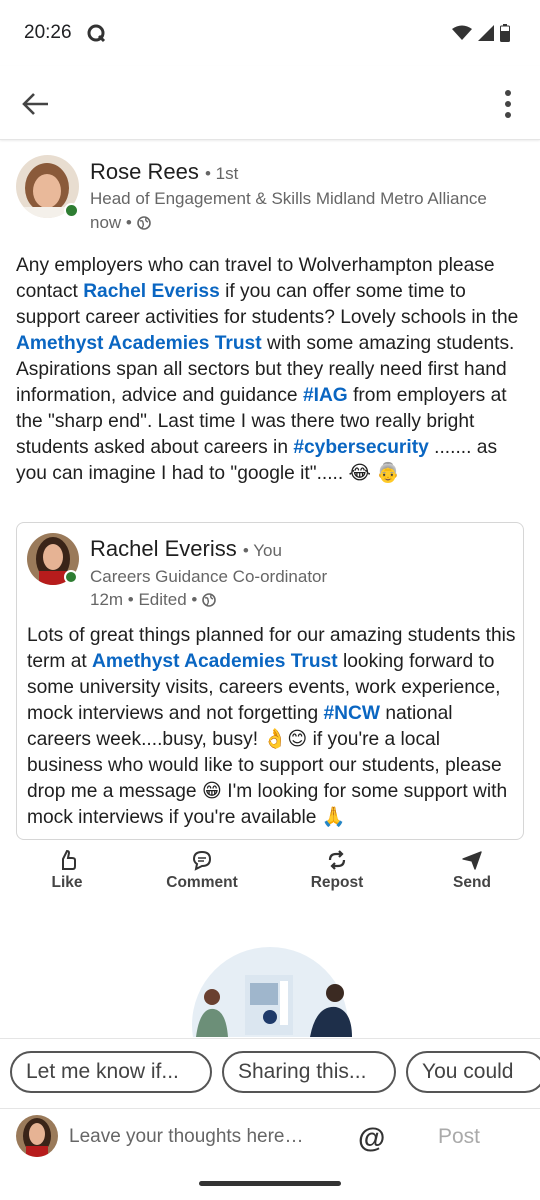 Image resolution: width=540 pixels, height=1200 pixels. What do you see at coordinates (151, 291) in the screenshot?
I see `mention-link: Rachel Everiss` at bounding box center [151, 291].